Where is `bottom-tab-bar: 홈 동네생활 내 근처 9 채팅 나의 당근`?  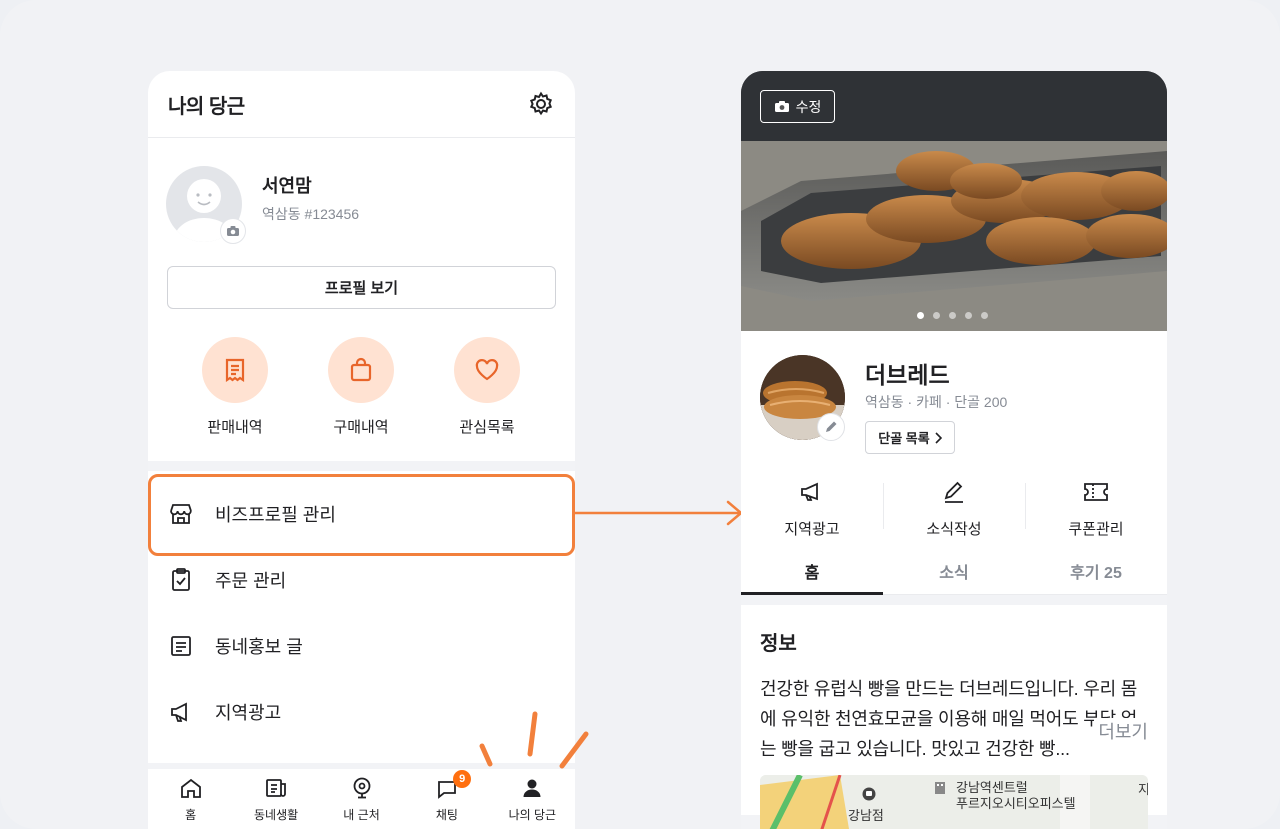
bottom-tab-bar: 홈 동네생활 내 근처 9 채팅 나의 당근 is located at coordinates (361, 796).